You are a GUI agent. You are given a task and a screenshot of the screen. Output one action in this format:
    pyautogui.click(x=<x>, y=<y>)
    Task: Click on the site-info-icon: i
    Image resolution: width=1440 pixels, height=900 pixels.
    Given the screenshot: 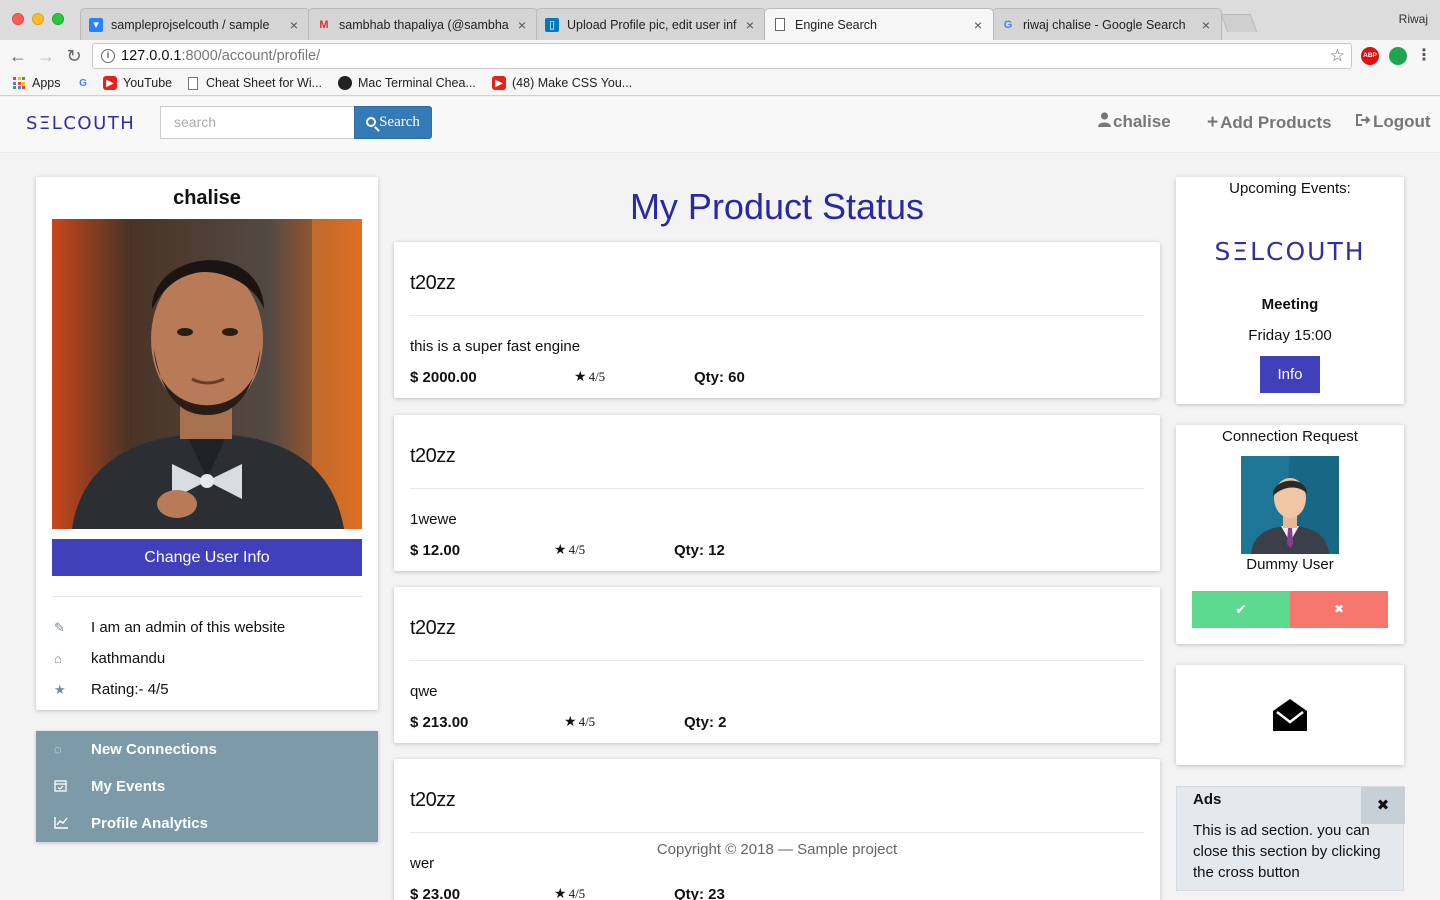 What is the action you would take?
    pyautogui.click(x=108, y=56)
    